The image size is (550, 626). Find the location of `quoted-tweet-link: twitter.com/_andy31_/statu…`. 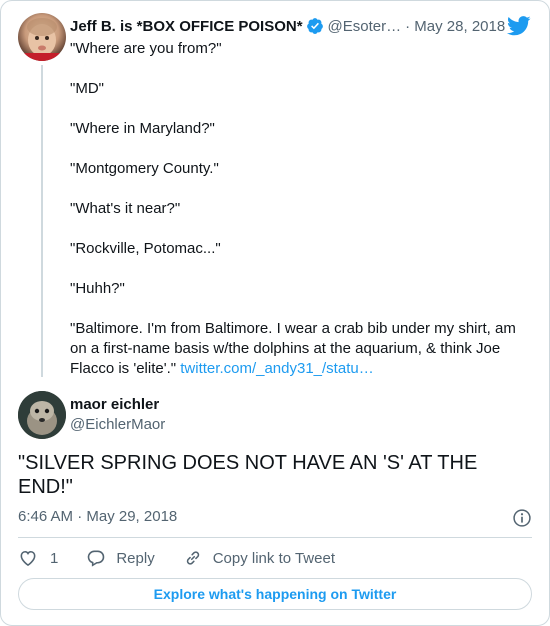

quoted-tweet-link: twitter.com/_andy31_/statu… is located at coordinates (276, 368).